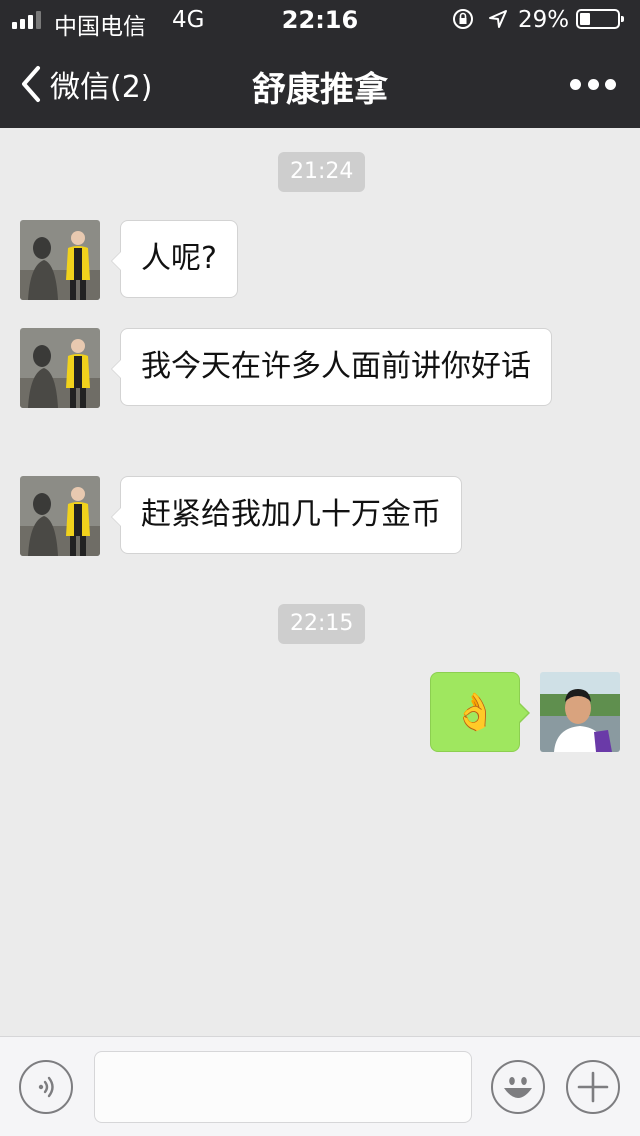  I want to click on emoji-button, so click(518, 1087).